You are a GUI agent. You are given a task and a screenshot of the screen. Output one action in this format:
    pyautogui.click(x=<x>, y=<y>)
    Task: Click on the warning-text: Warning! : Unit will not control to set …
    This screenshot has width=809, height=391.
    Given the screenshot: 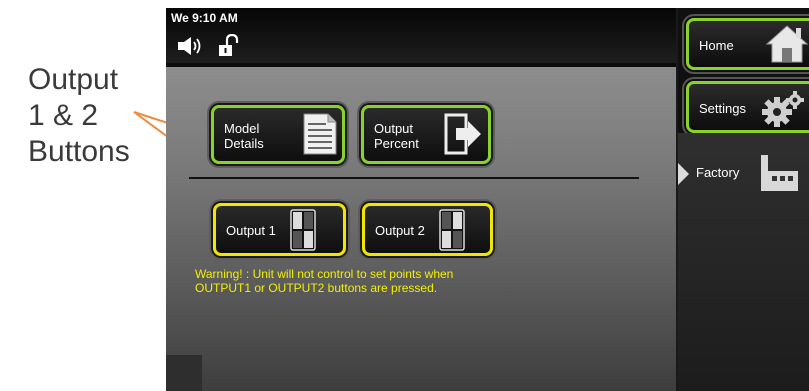 What is the action you would take?
    pyautogui.click(x=425, y=281)
    